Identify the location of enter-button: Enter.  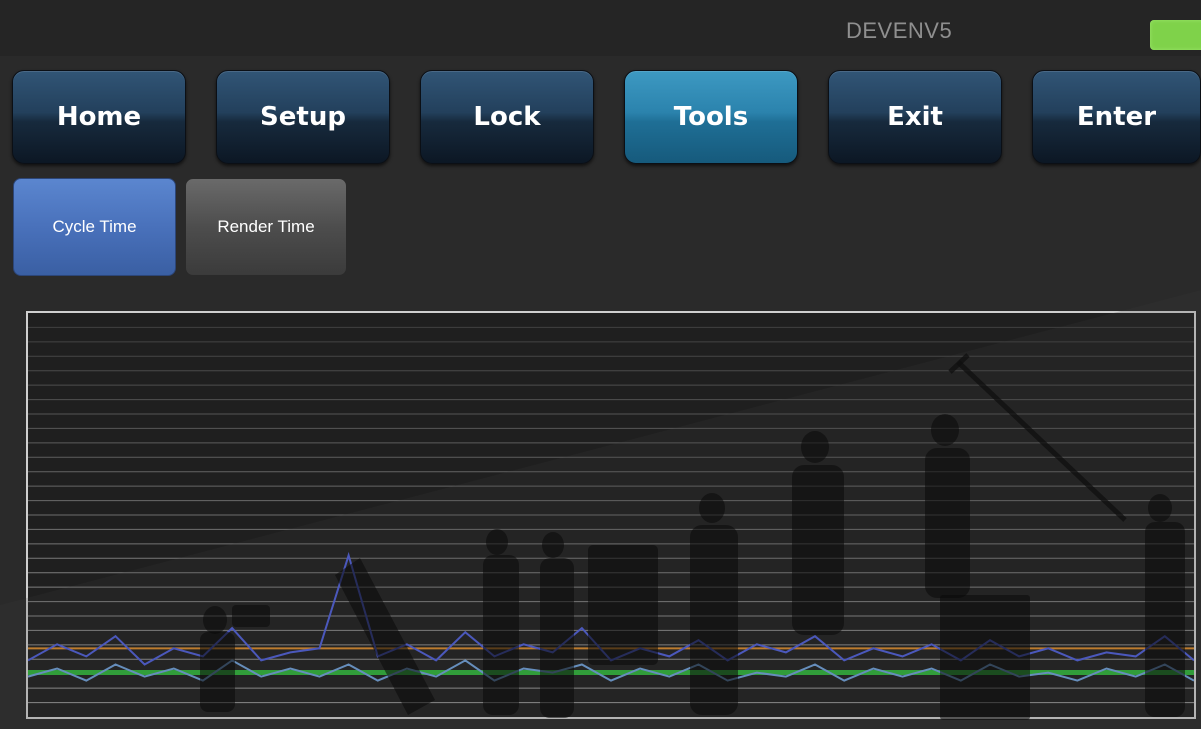
(1116, 117).